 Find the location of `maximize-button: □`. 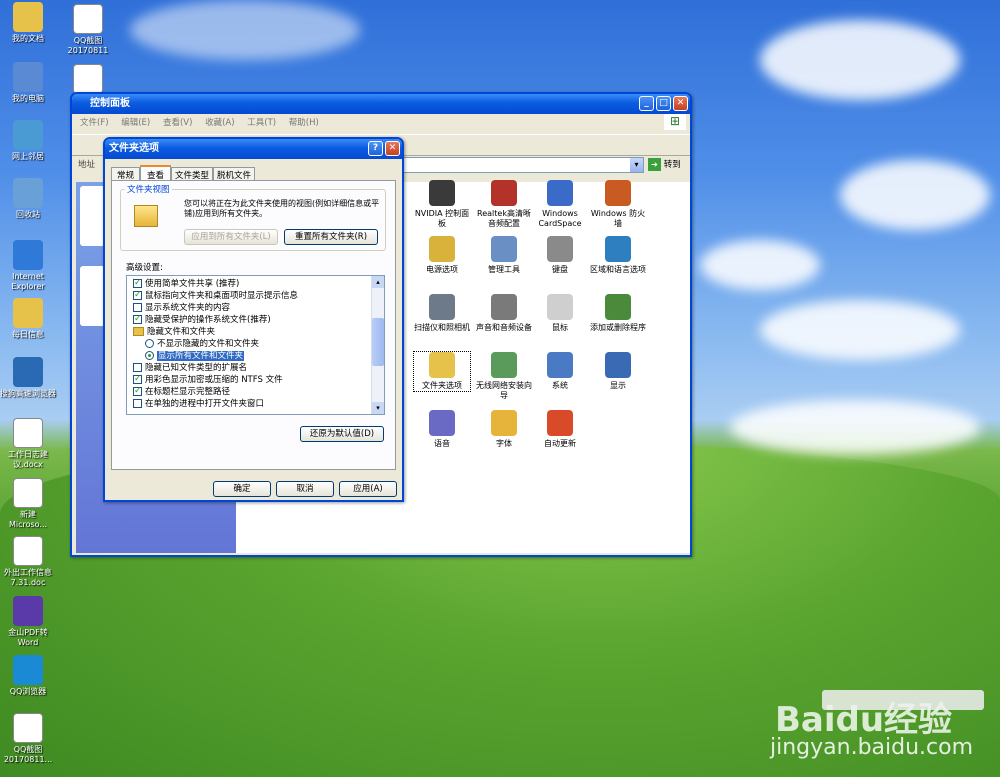

maximize-button: □ is located at coordinates (663, 103).